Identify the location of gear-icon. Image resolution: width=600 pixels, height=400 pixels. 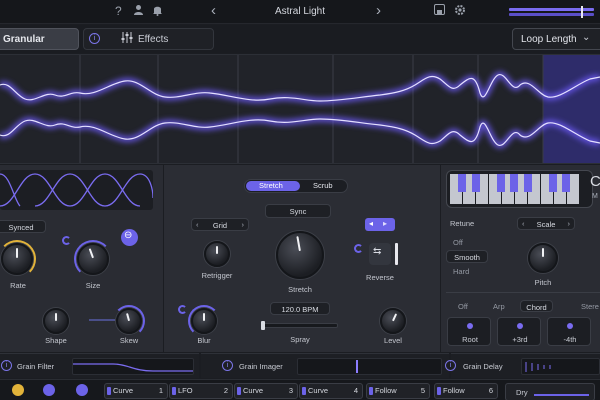
(460, 11).